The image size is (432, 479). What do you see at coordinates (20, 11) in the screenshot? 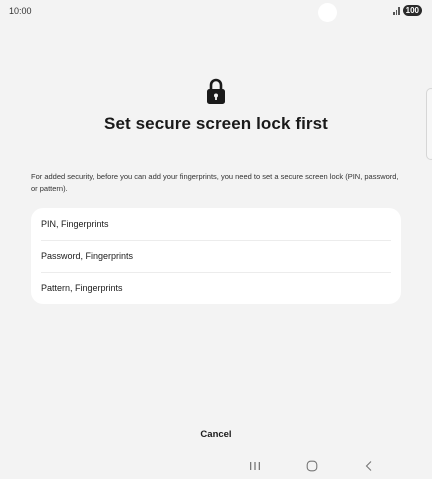
I see `status-time: 10:00` at bounding box center [20, 11].